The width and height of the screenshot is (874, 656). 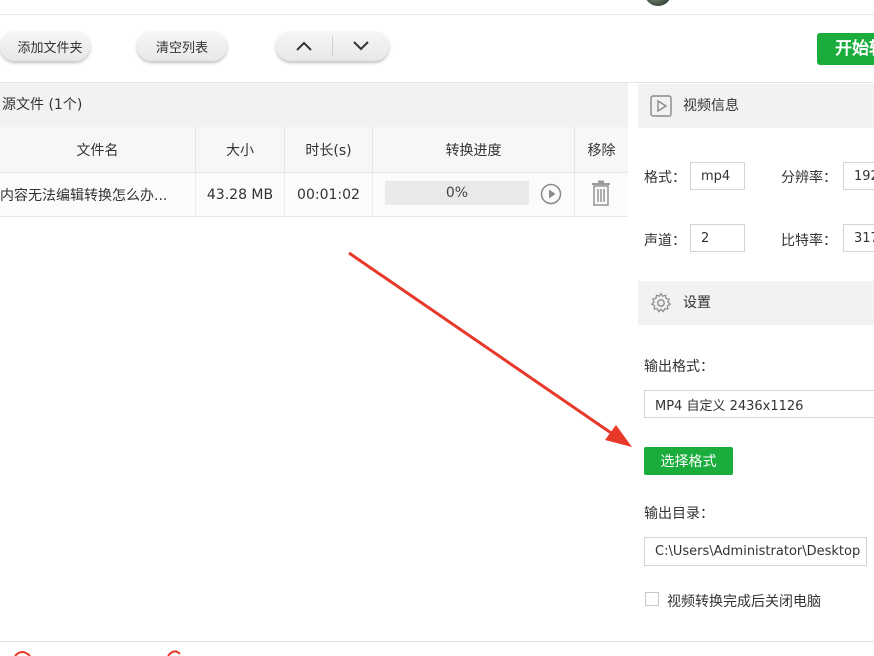 I want to click on table-header: 文件名 大小 时长(s) 转换进度 移除, so click(x=314, y=150).